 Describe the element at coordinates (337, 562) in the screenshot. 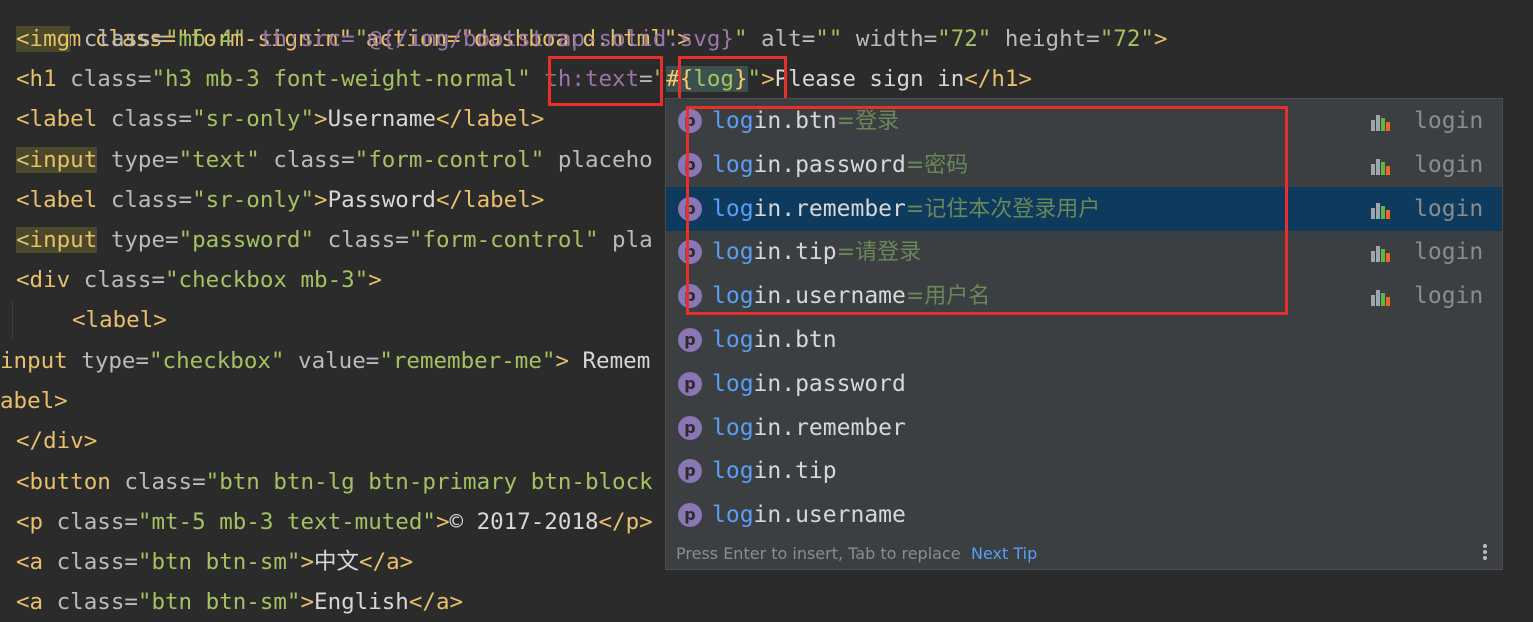

I see `text-content: 中文` at that location.